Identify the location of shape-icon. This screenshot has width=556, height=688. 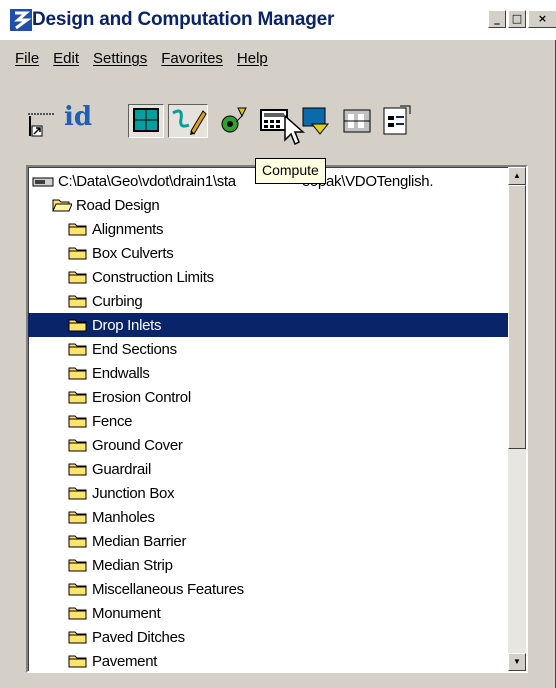
(357, 121).